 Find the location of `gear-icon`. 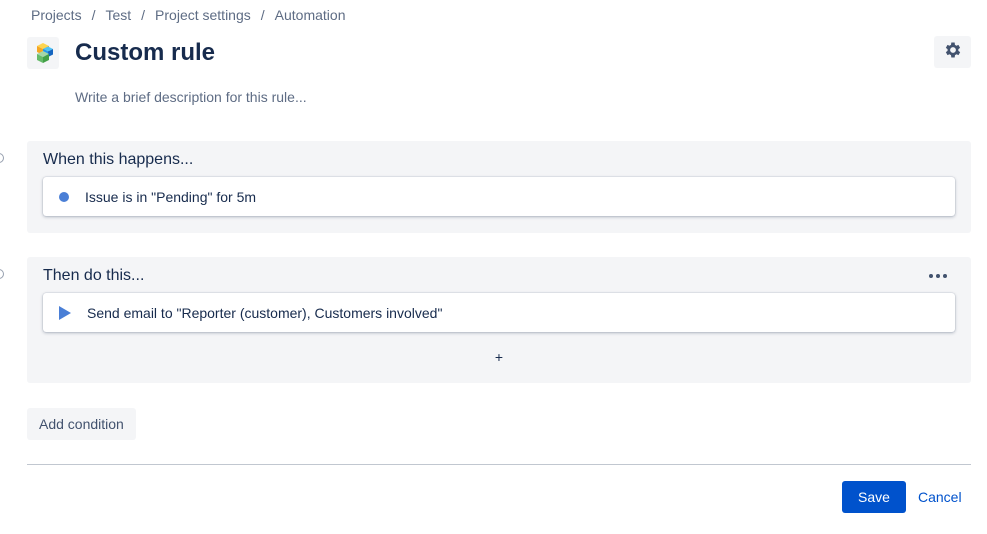

gear-icon is located at coordinates (953, 52).